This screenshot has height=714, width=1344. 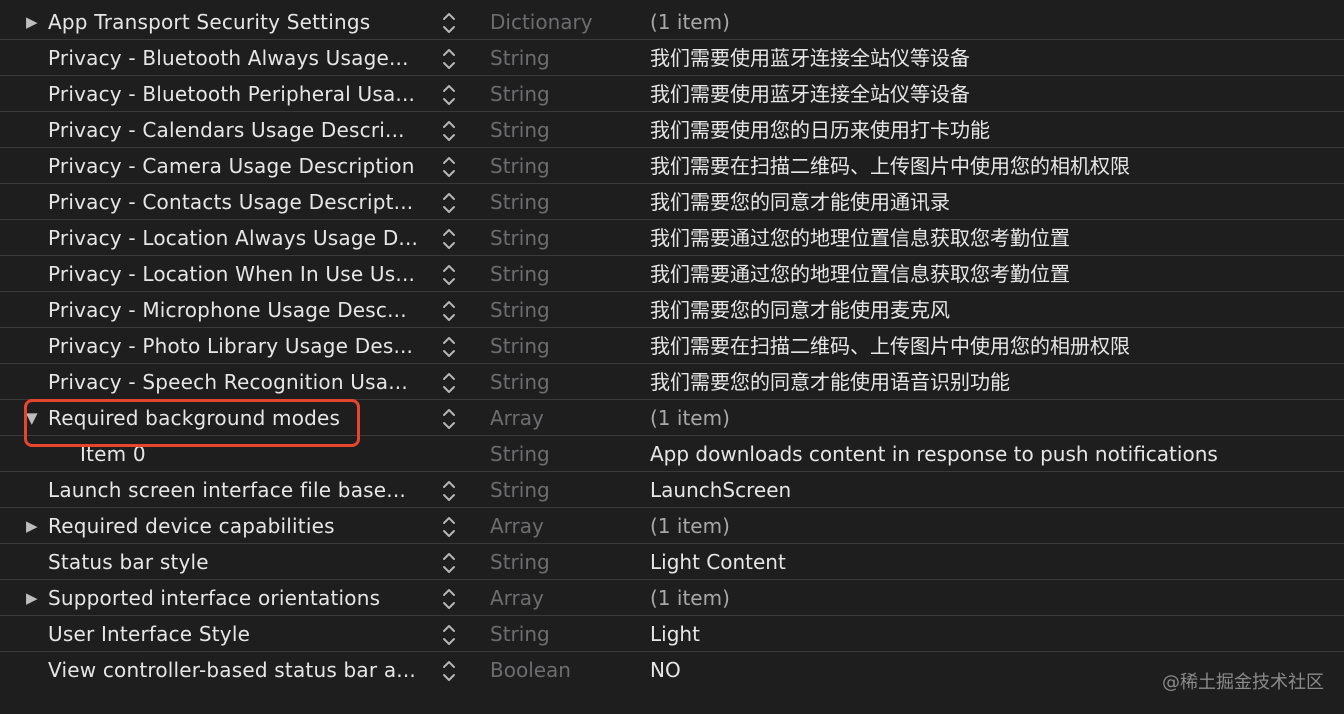 I want to click on plist-row: Status bar style String Light Content, so click(x=672, y=562).